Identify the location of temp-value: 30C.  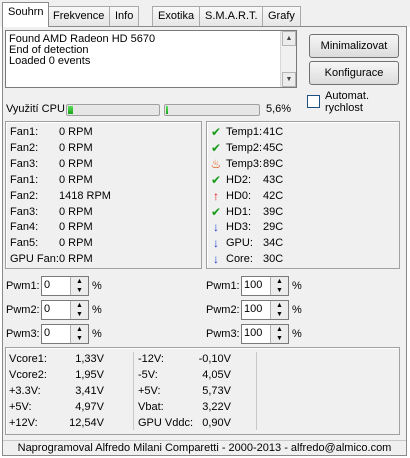
(273, 259).